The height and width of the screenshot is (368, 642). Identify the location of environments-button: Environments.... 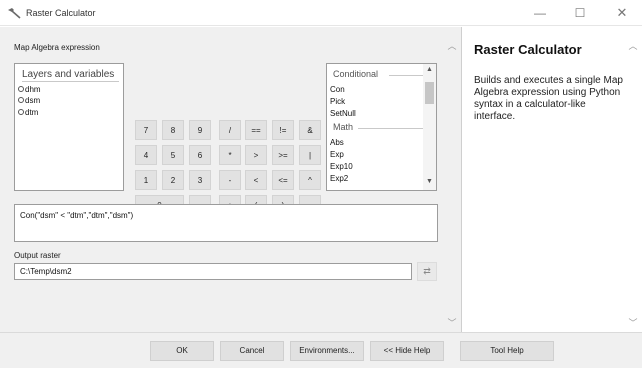
(327, 351).